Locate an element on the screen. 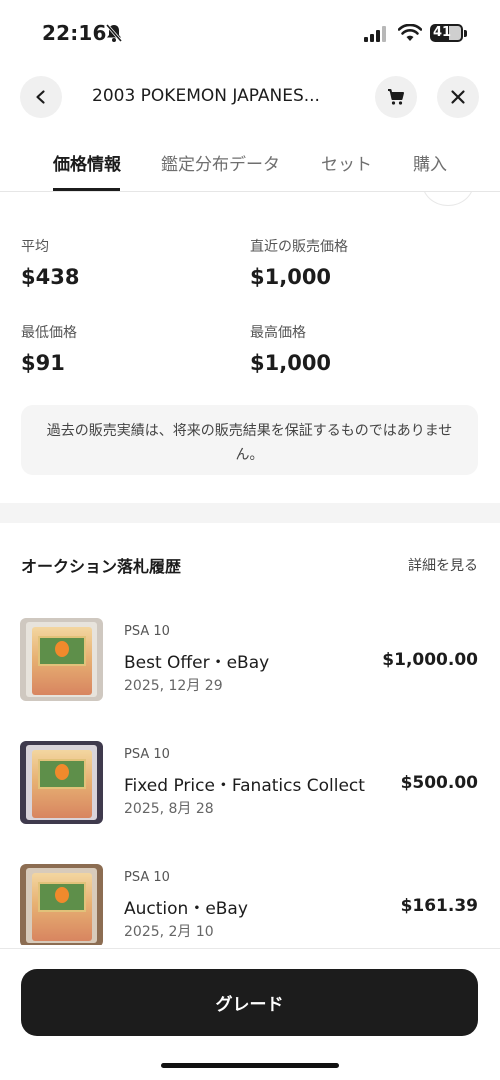 This screenshot has height=1080, width=500. auction-date: 2025, 2月 10 is located at coordinates (169, 932).